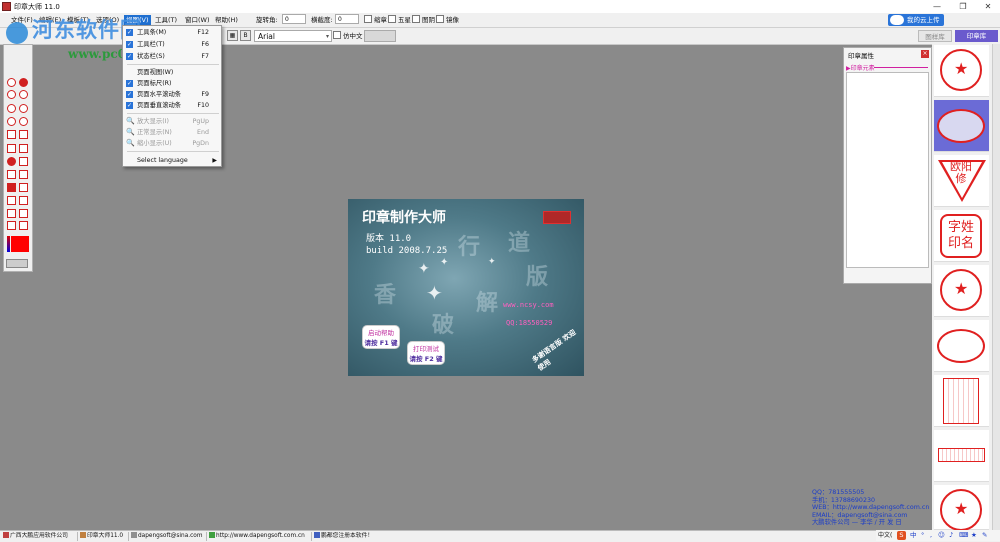  I want to click on tool-circle-filled, so click(23, 82).